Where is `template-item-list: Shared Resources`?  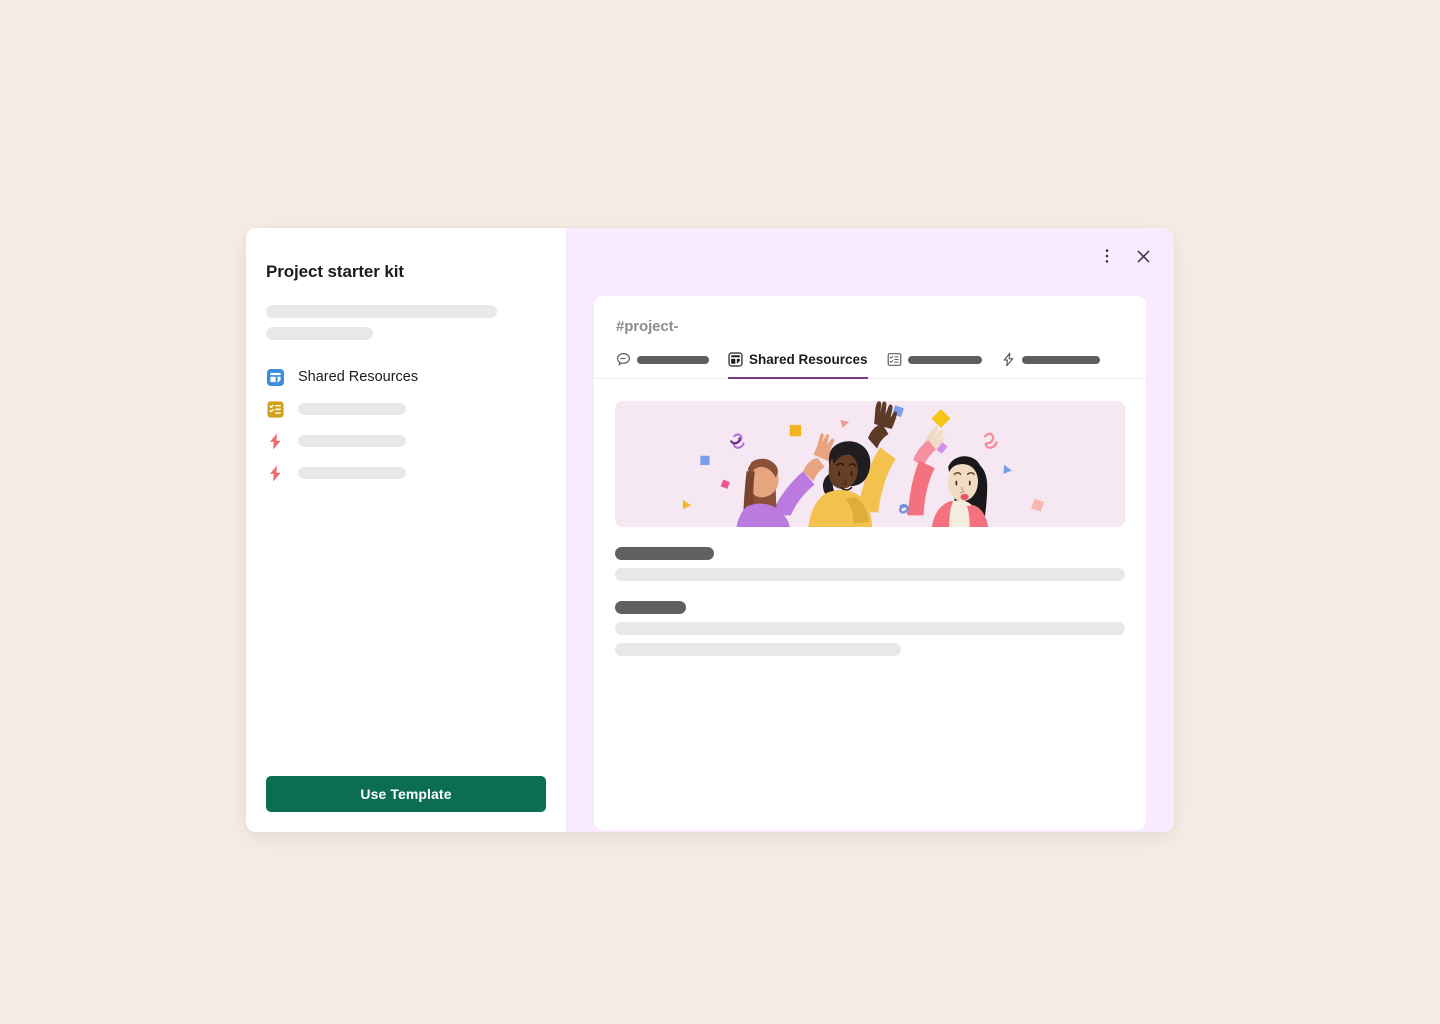
template-item-list: Shared Resources is located at coordinates (406, 425).